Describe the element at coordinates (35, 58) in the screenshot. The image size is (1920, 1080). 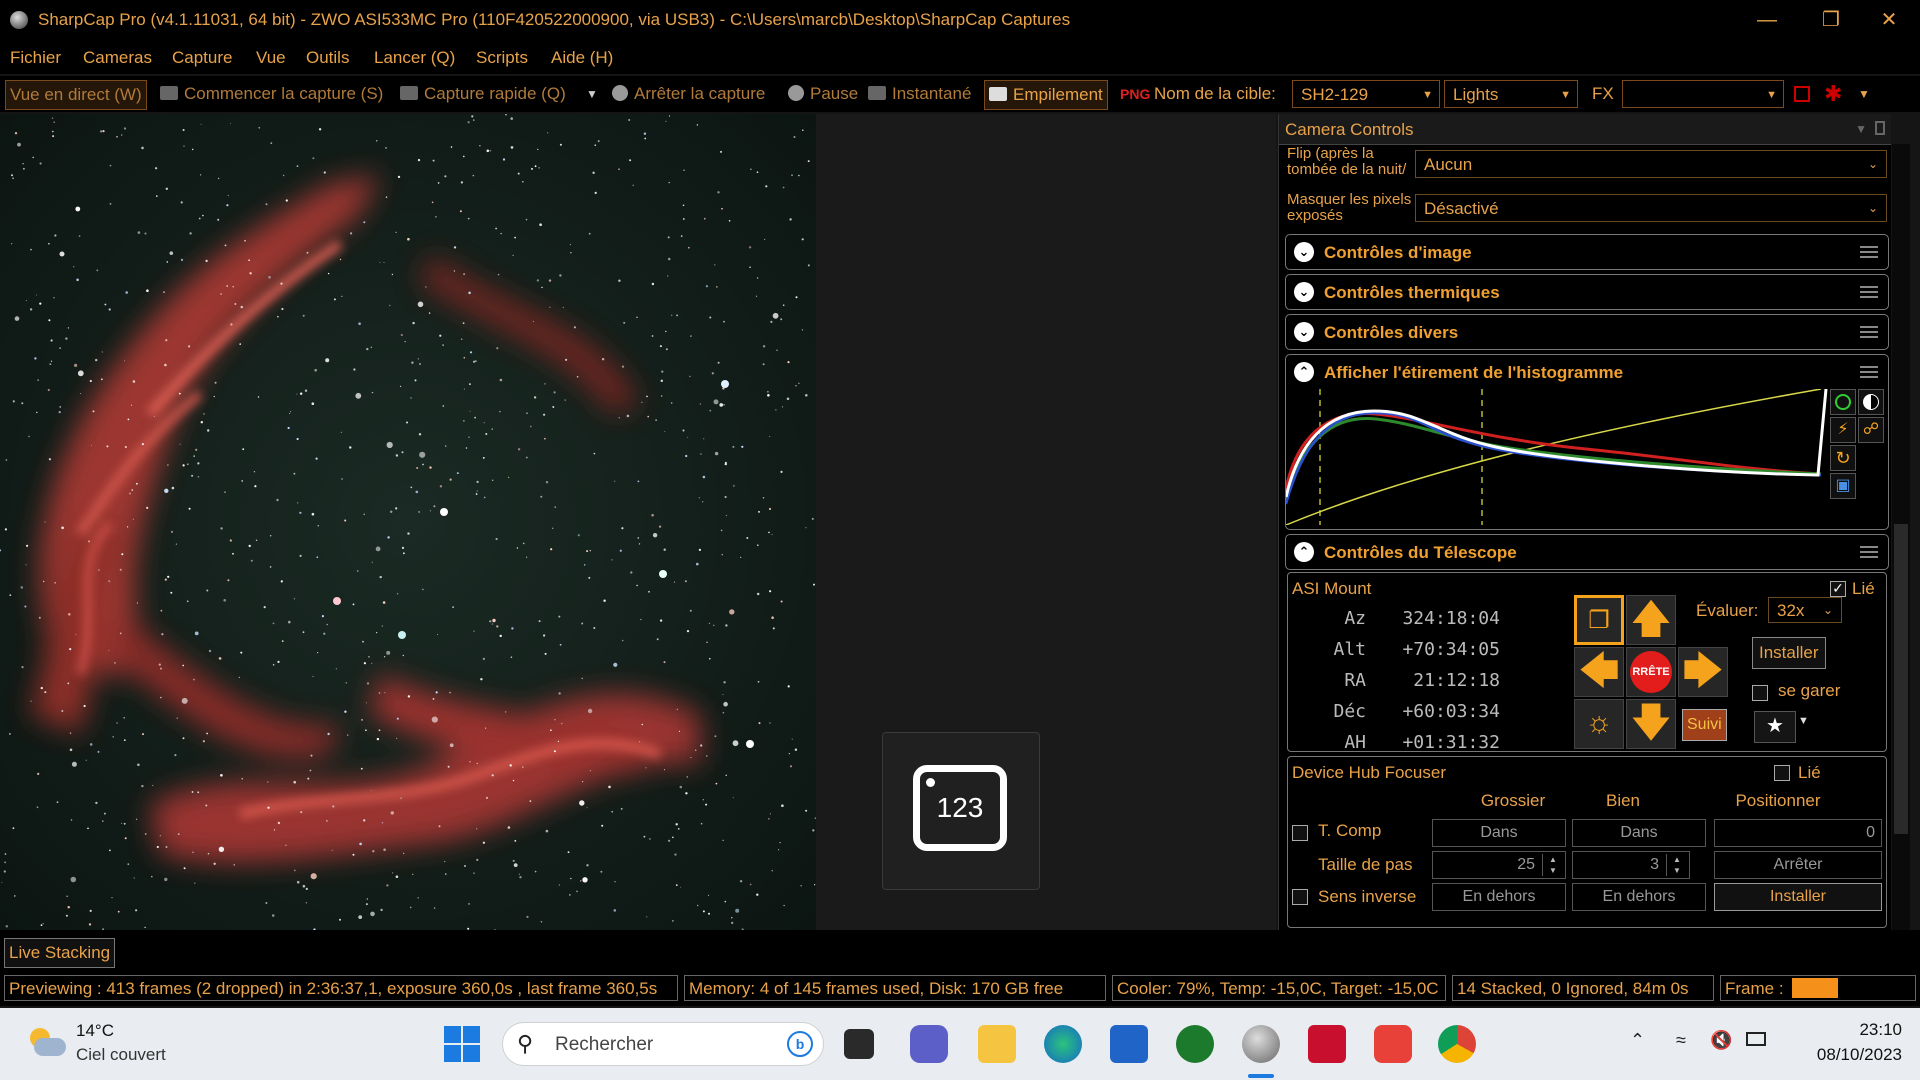
I see `menu-fichier: Fichier` at that location.